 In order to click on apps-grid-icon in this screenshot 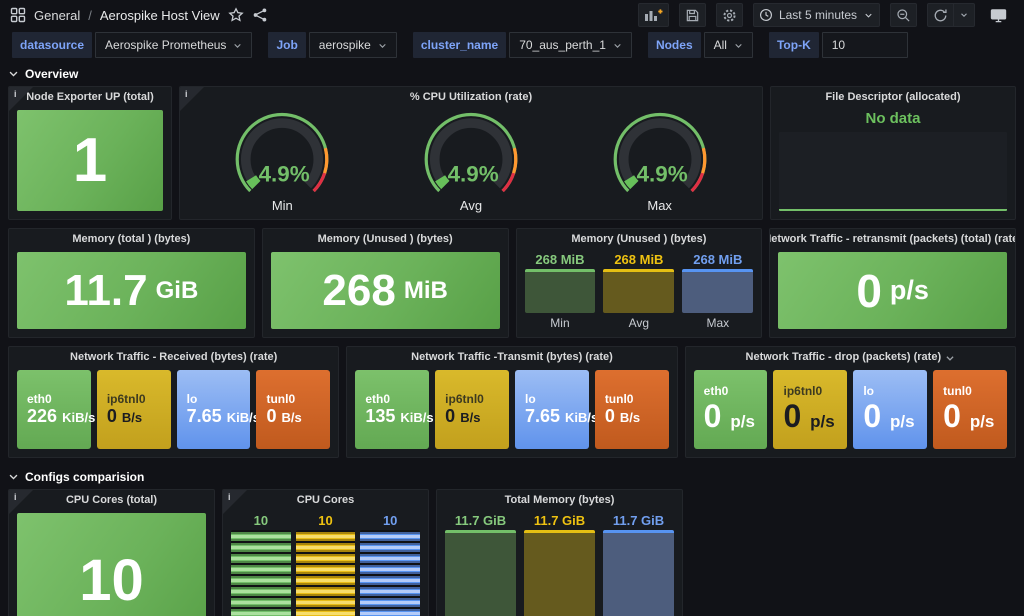, I will do `click(18, 15)`.